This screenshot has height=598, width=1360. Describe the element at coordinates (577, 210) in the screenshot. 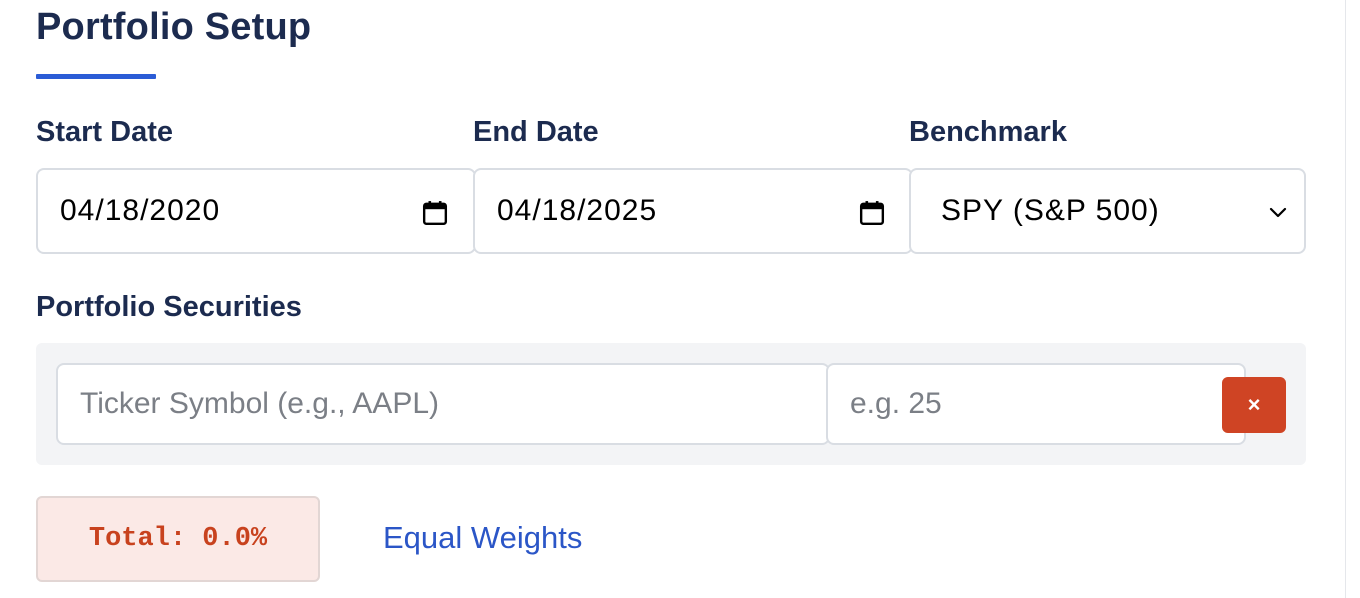

I see `end-date-value: 04/18/2025` at that location.